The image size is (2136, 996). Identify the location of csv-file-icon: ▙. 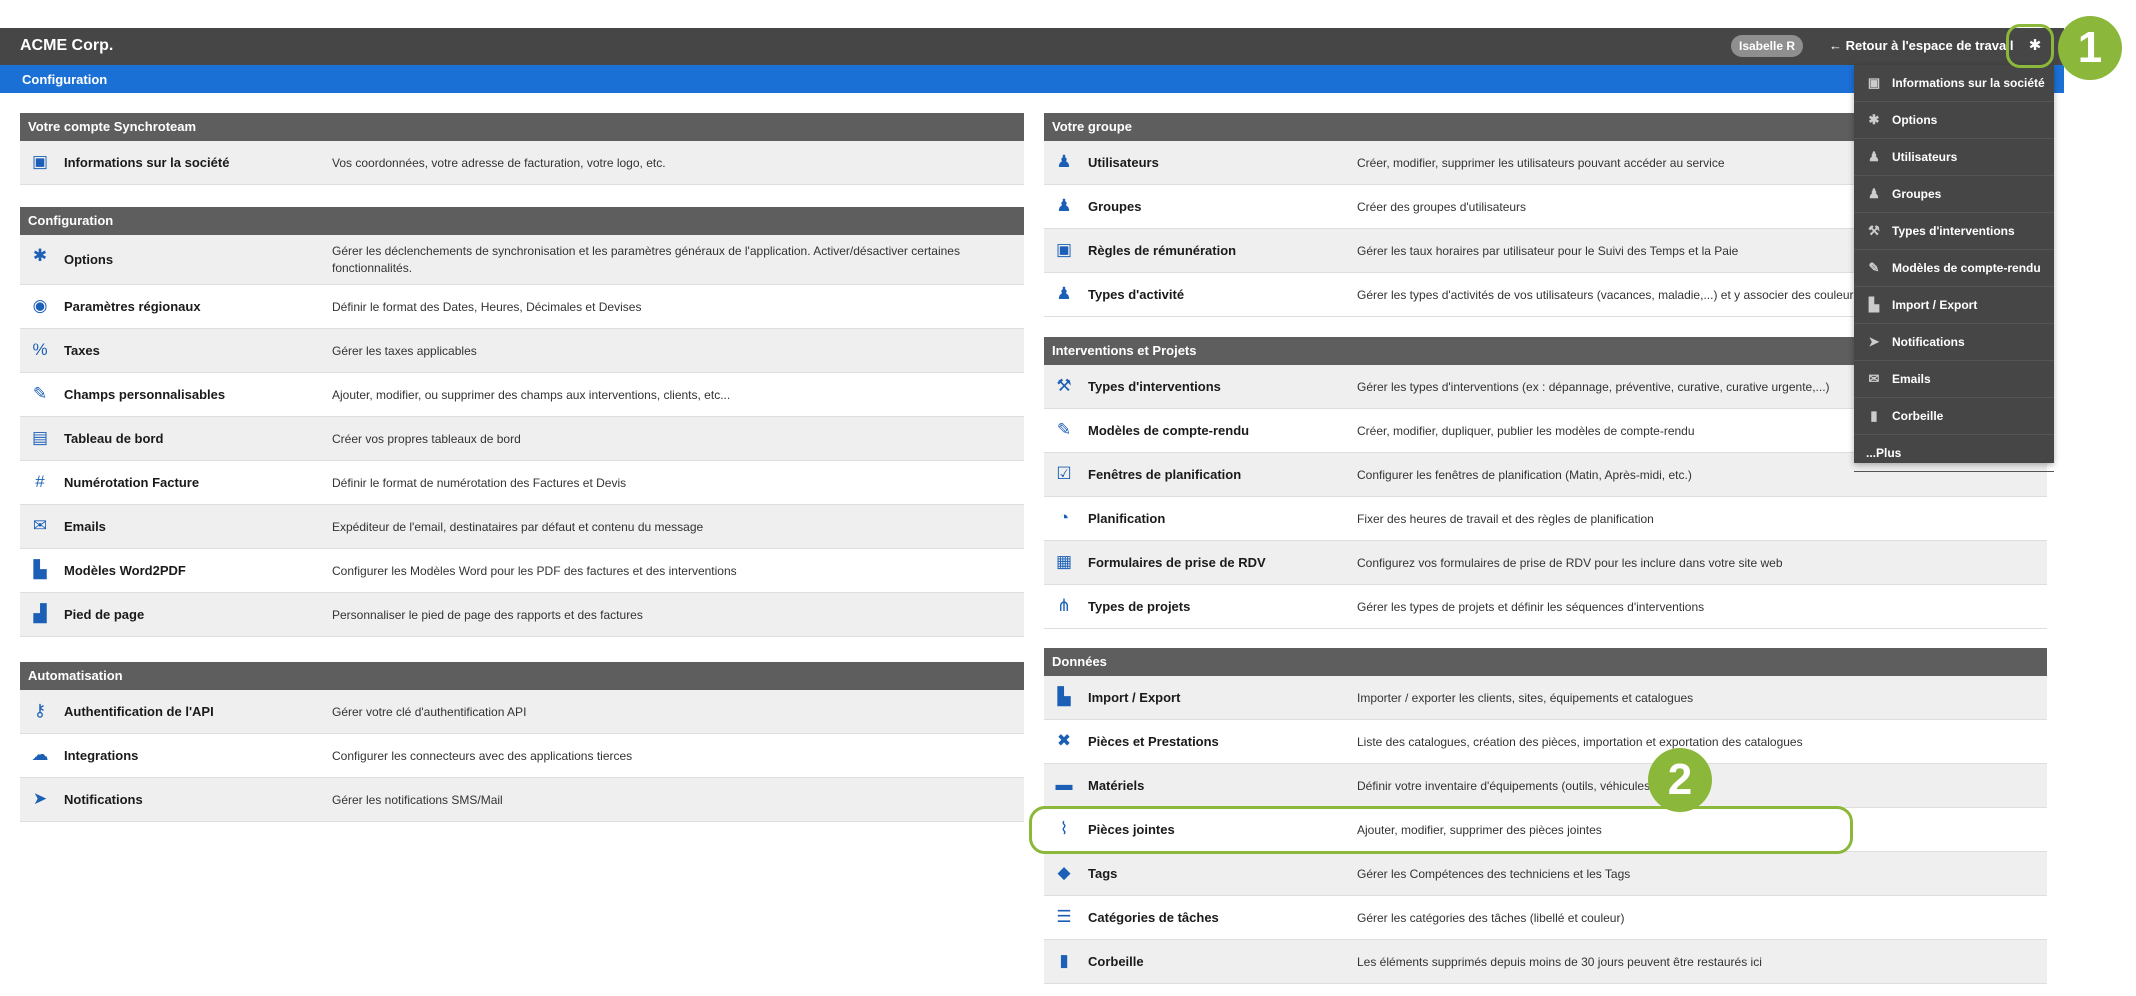
(1874, 304).